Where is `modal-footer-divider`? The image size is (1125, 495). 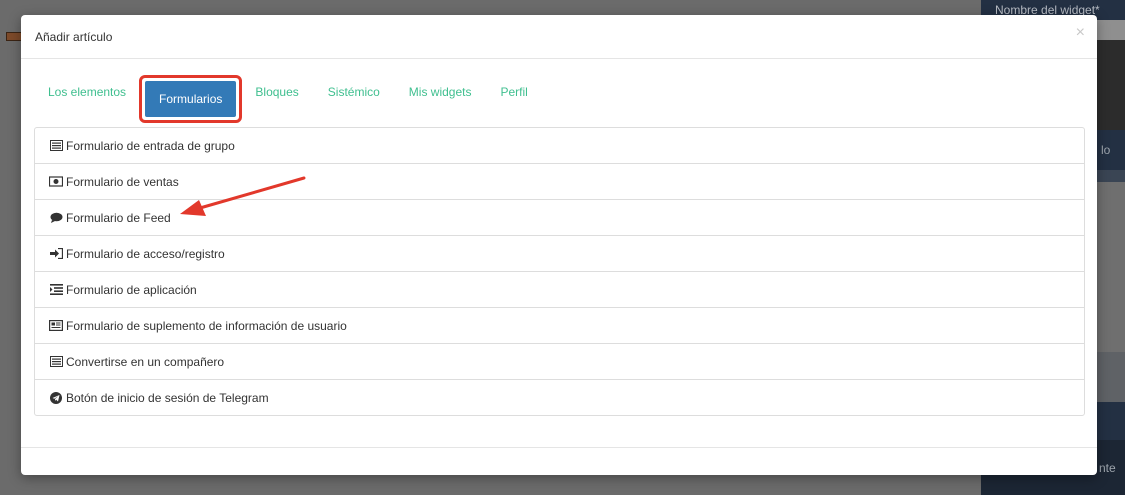 modal-footer-divider is located at coordinates (559, 447).